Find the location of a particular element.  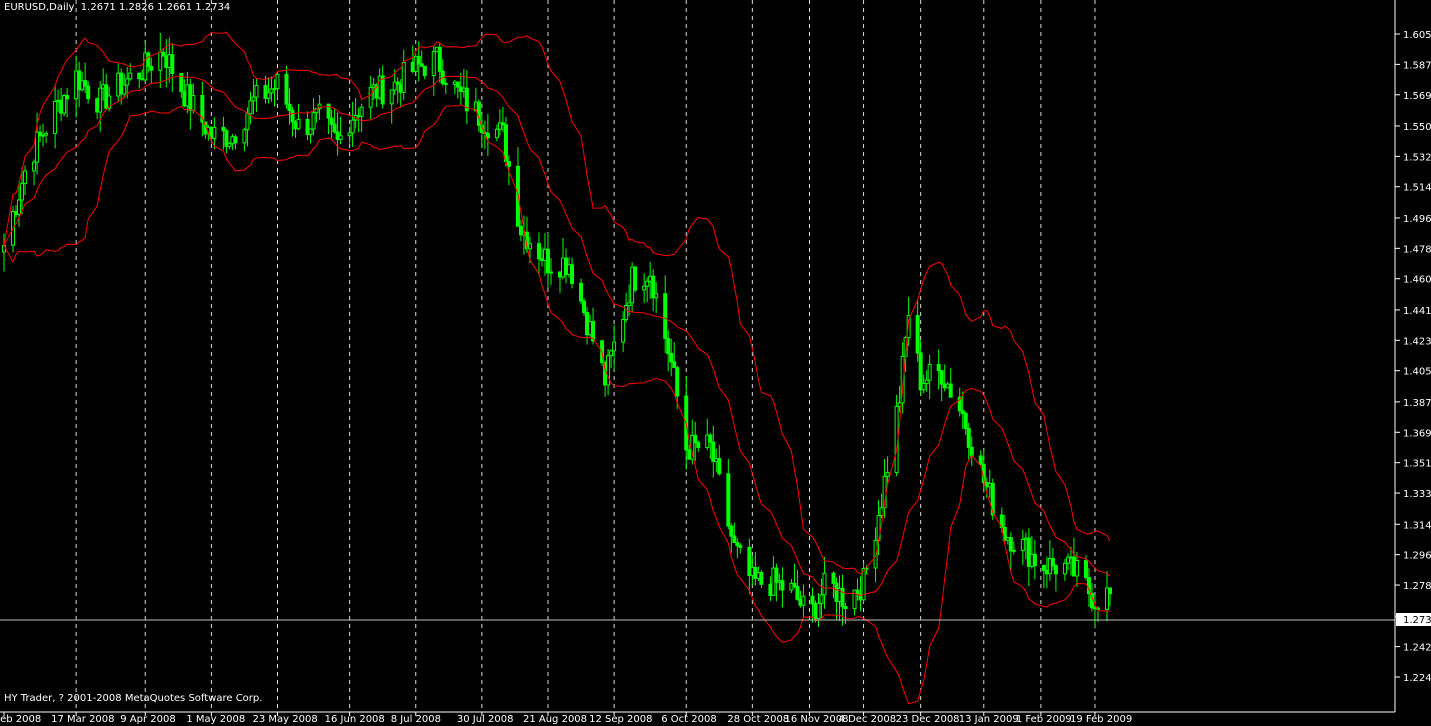

y-tick-label: 1.2965 is located at coordinates (1417, 556).